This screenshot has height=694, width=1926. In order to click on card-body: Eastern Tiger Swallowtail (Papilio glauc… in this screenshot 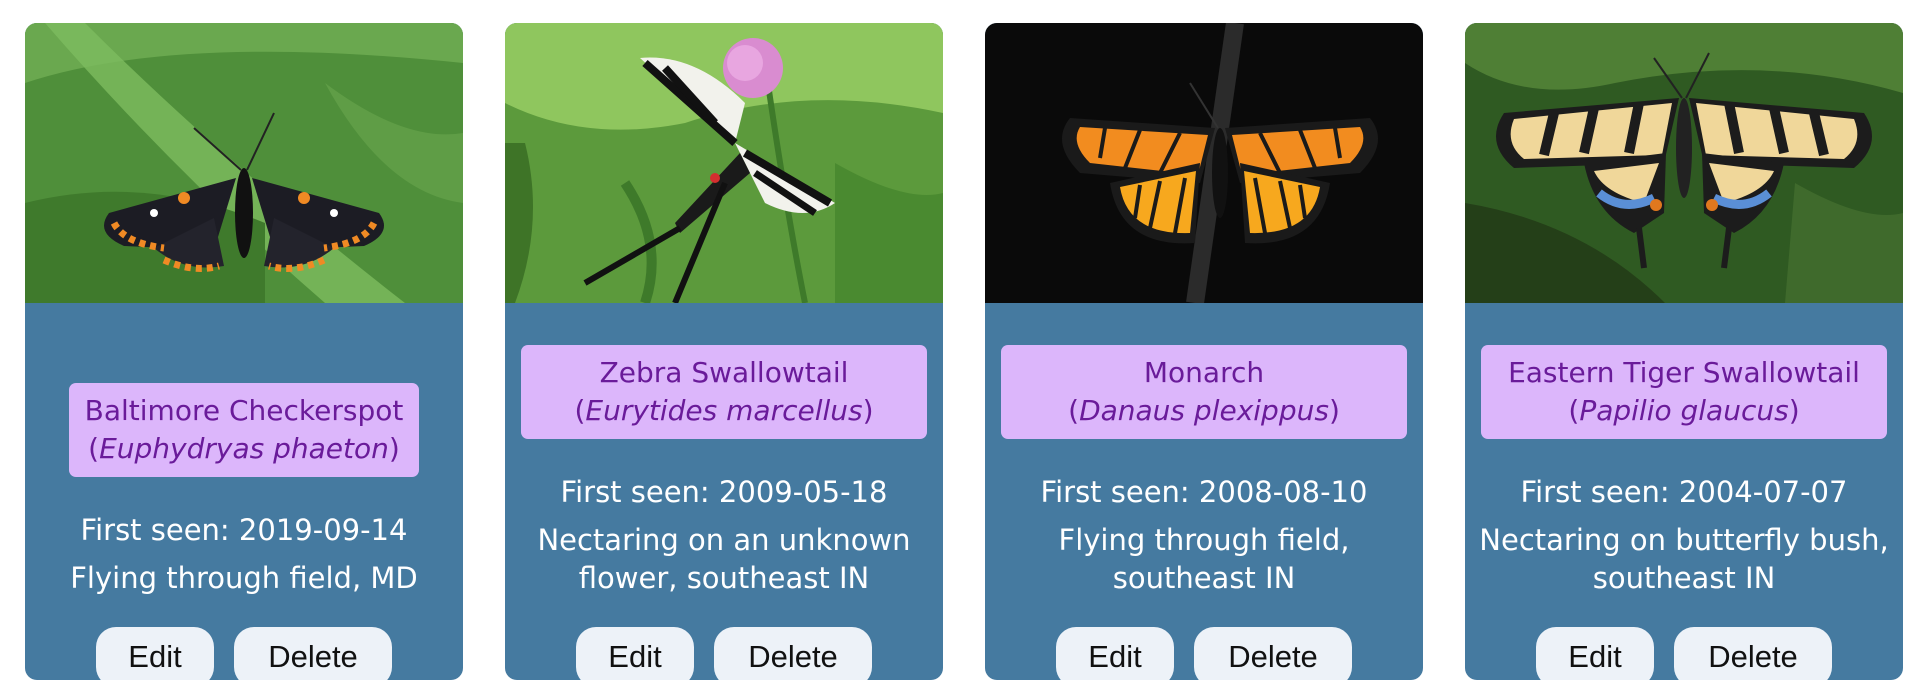, I will do `click(1684, 491)`.